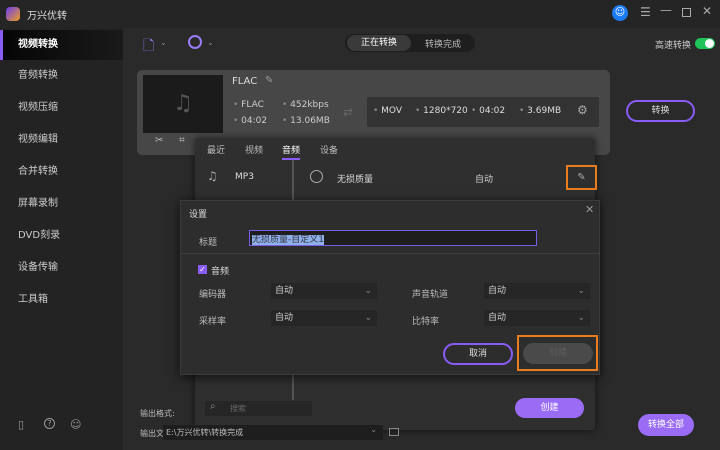  I want to click on cancel-button: 取消, so click(478, 354).